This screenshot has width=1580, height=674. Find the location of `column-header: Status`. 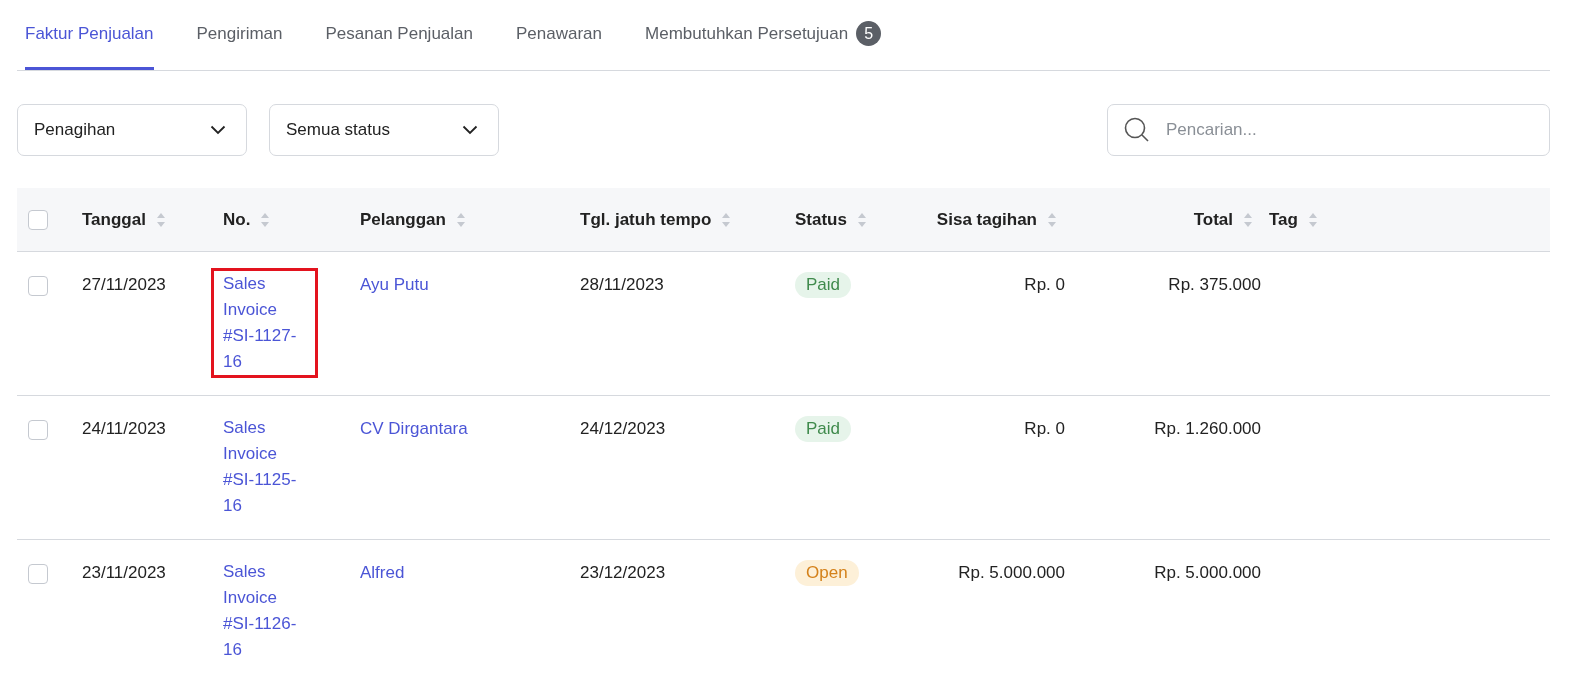

column-header: Status is located at coordinates (821, 219).